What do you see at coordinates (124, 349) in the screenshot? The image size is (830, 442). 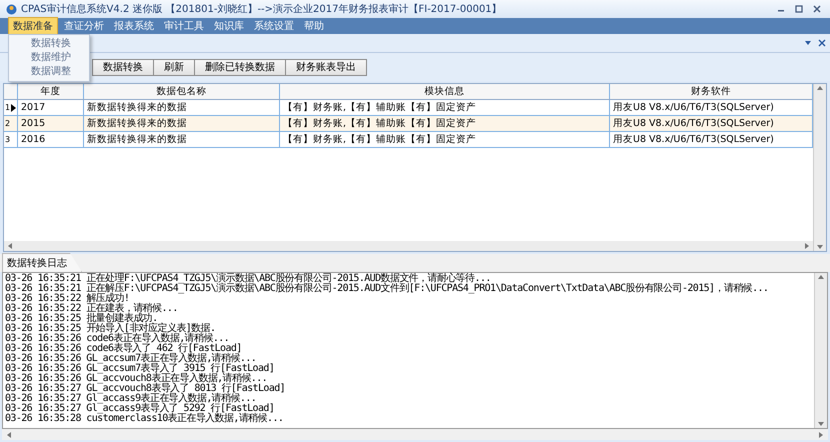 I see `log-line: 03-26 16:35:26 code6表导入了 462 行[FastLoad]` at bounding box center [124, 349].